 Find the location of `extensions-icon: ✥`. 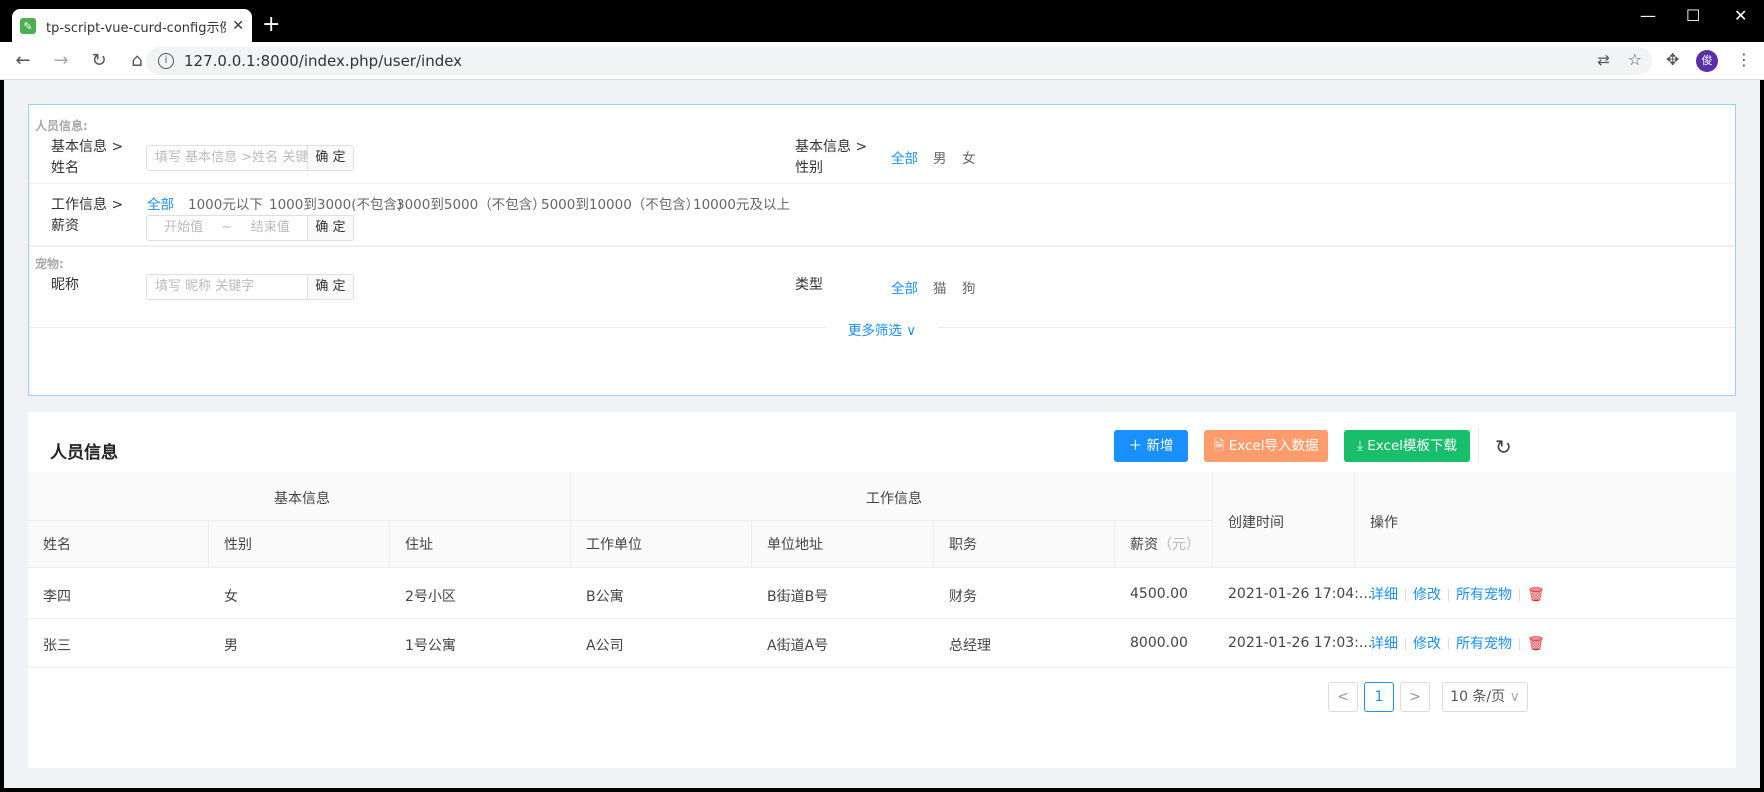

extensions-icon: ✥ is located at coordinates (1672, 59).